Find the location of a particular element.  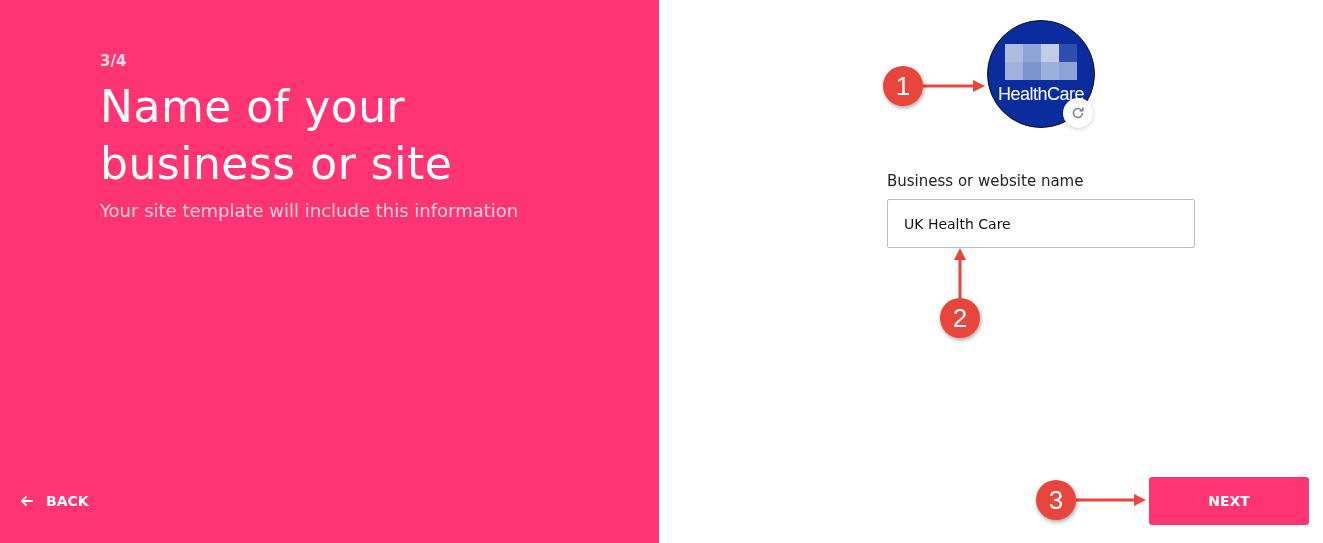

callout-number: 3 is located at coordinates (1056, 500).